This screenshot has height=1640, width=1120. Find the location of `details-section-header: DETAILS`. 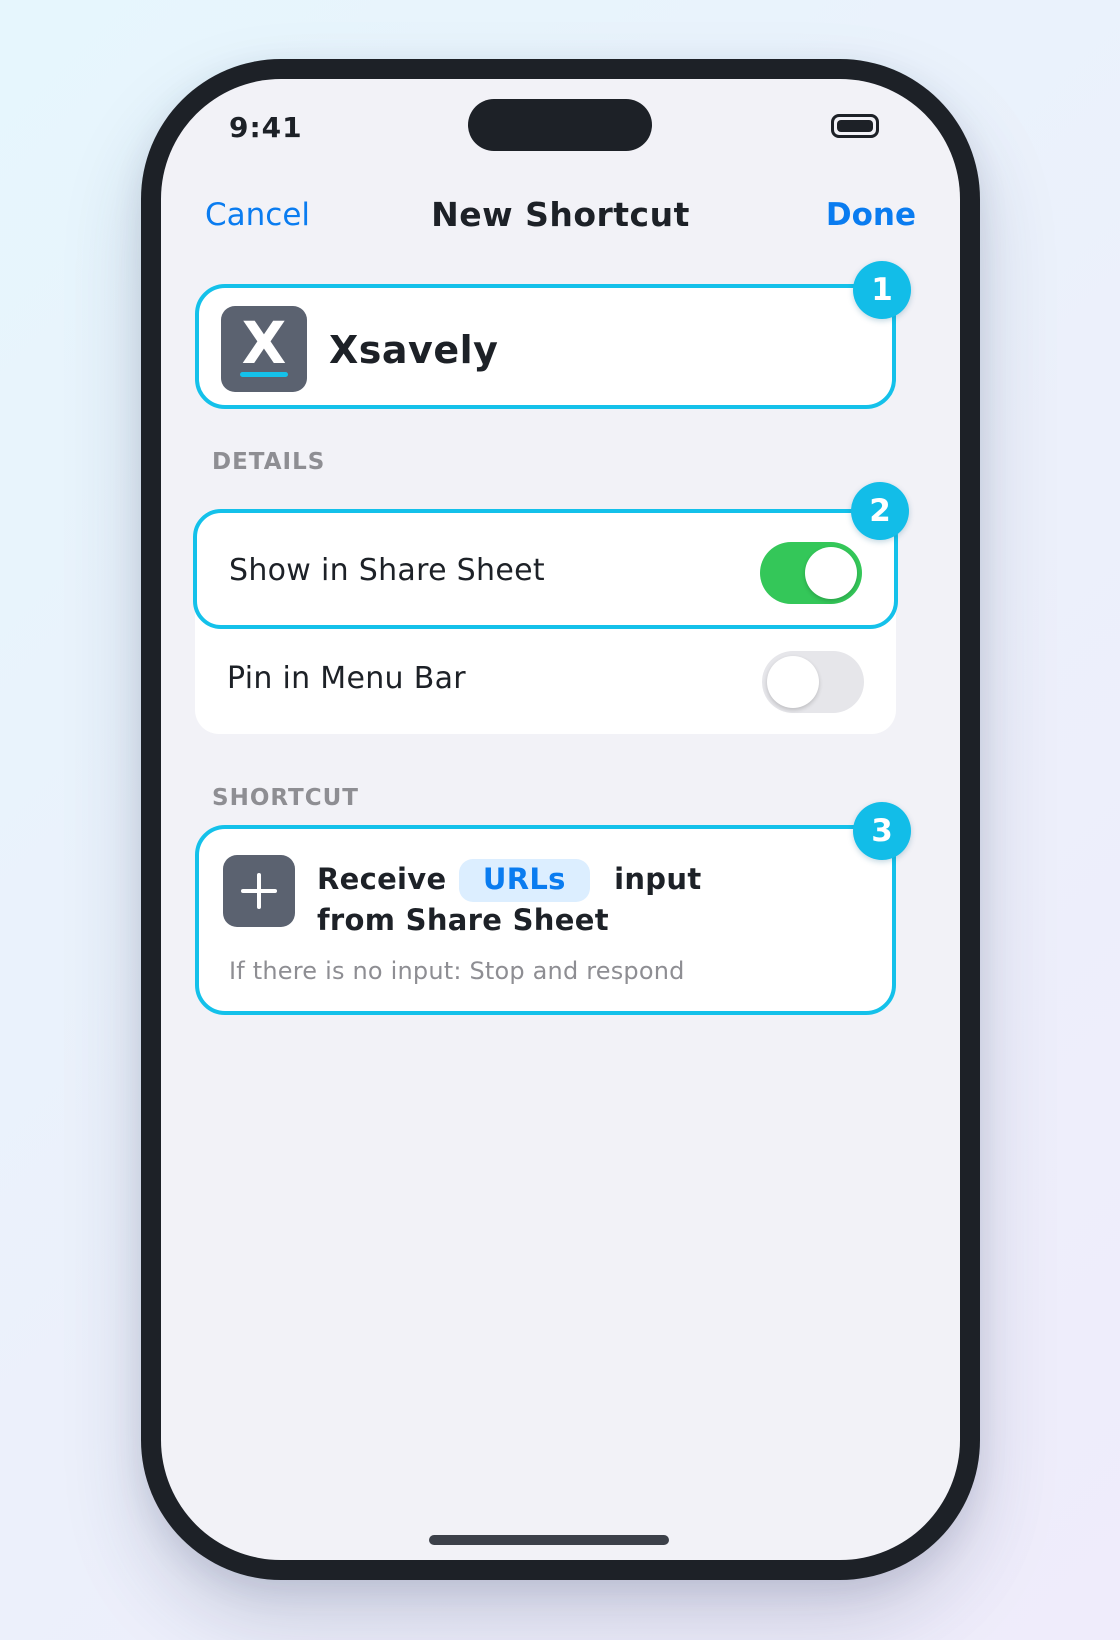

details-section-header: DETAILS is located at coordinates (269, 462).